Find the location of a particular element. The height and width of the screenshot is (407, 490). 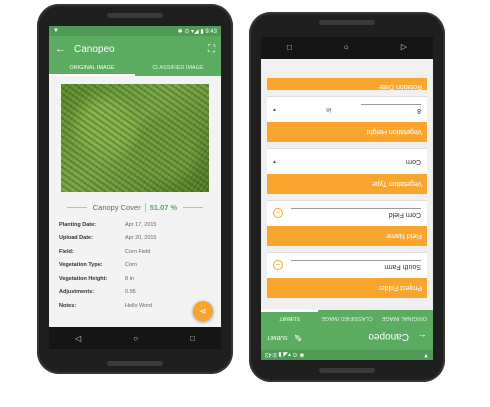

detail-row-adjustments: Adjustments: 0.95 is located at coordinates (97, 292).